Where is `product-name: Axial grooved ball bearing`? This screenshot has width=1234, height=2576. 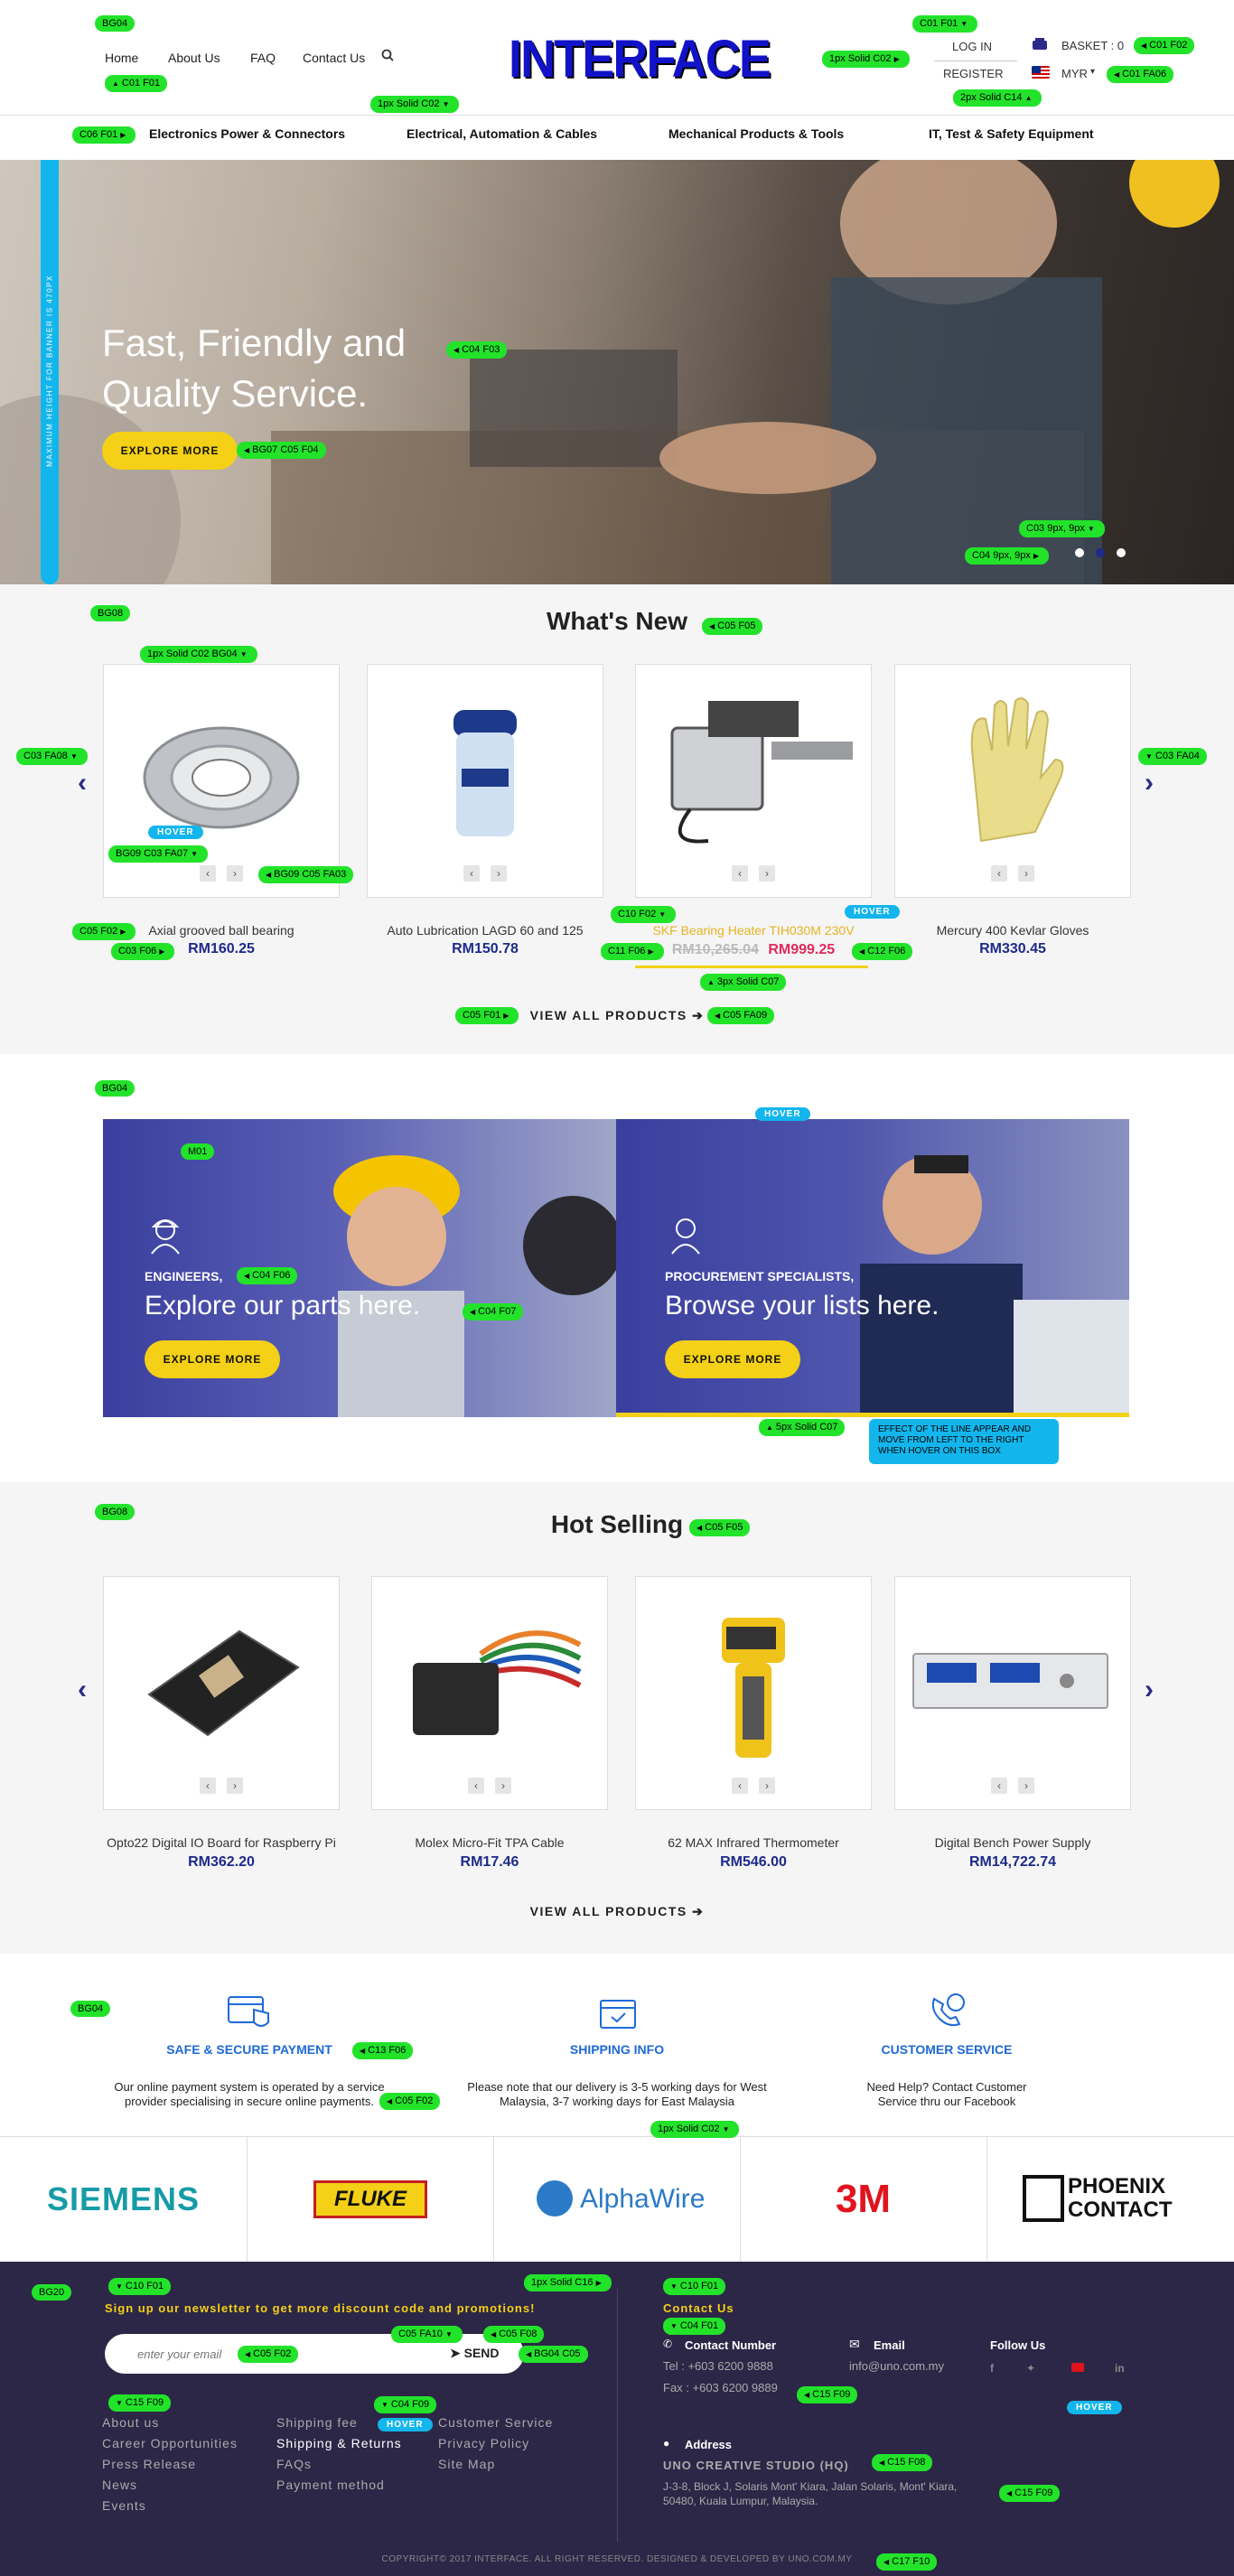 product-name: Axial grooved ball bearing is located at coordinates (222, 931).